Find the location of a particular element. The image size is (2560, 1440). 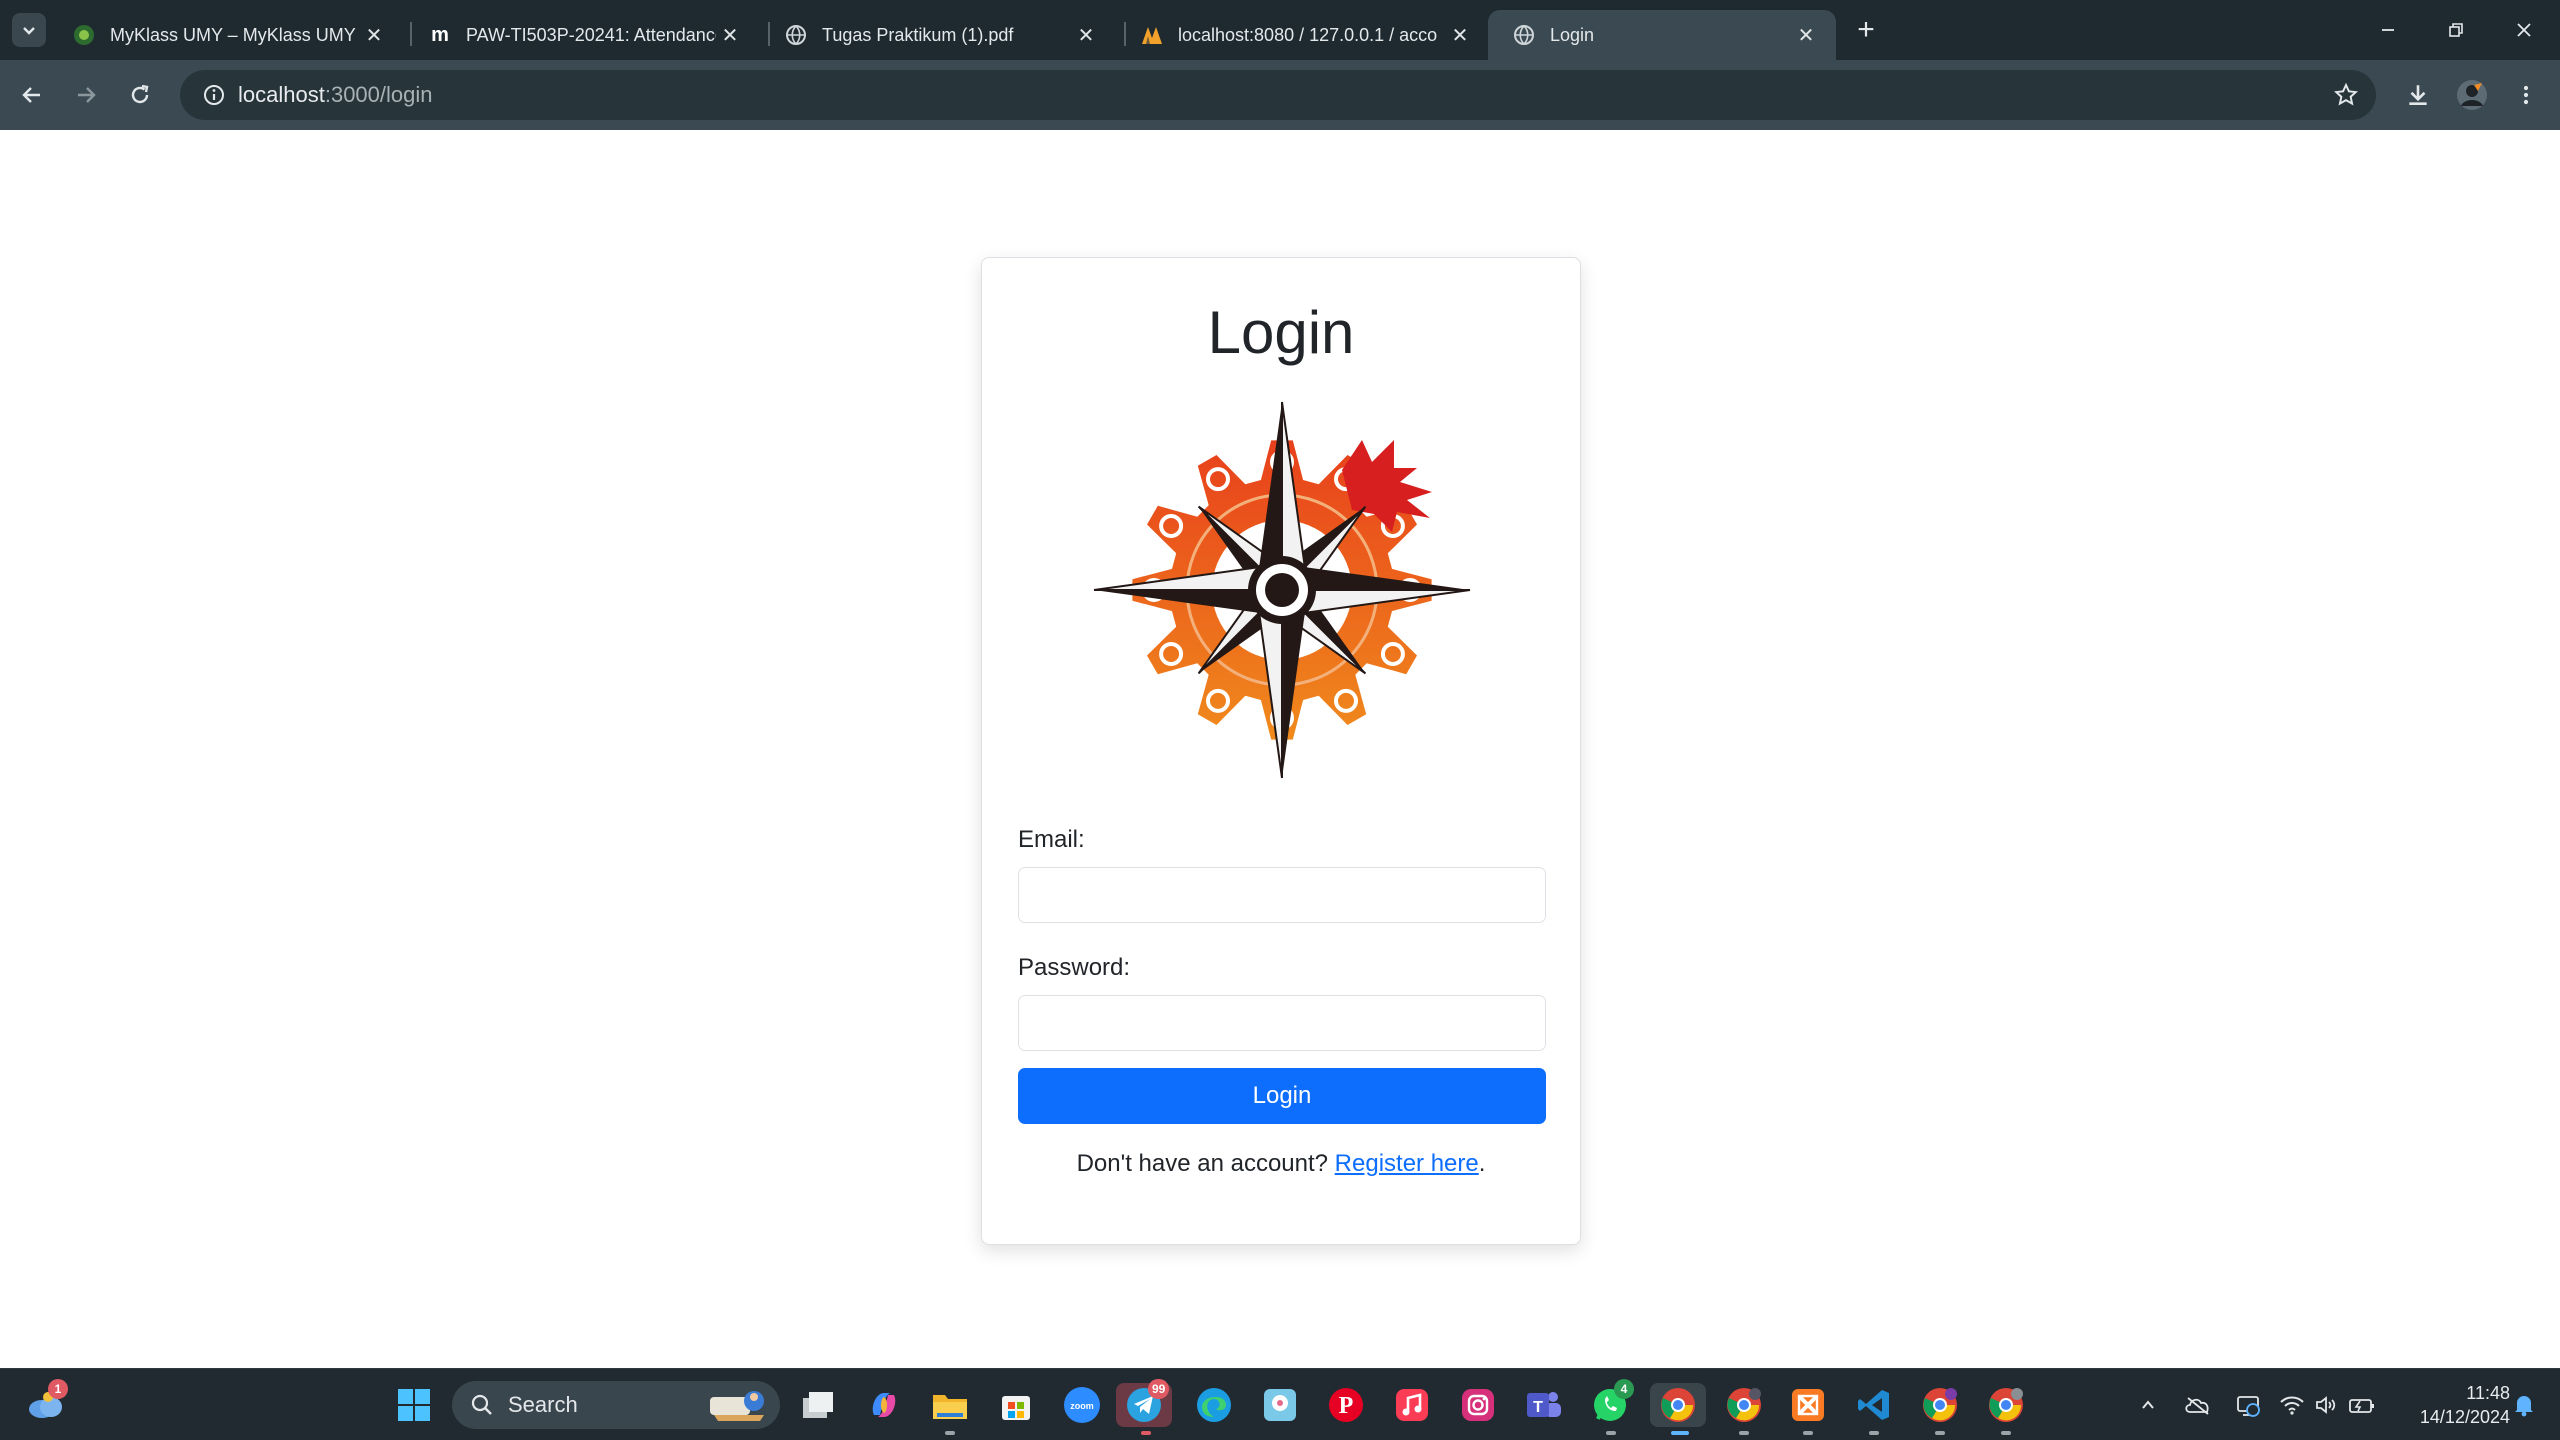

tray-overflow-button is located at coordinates (2148, 1405).